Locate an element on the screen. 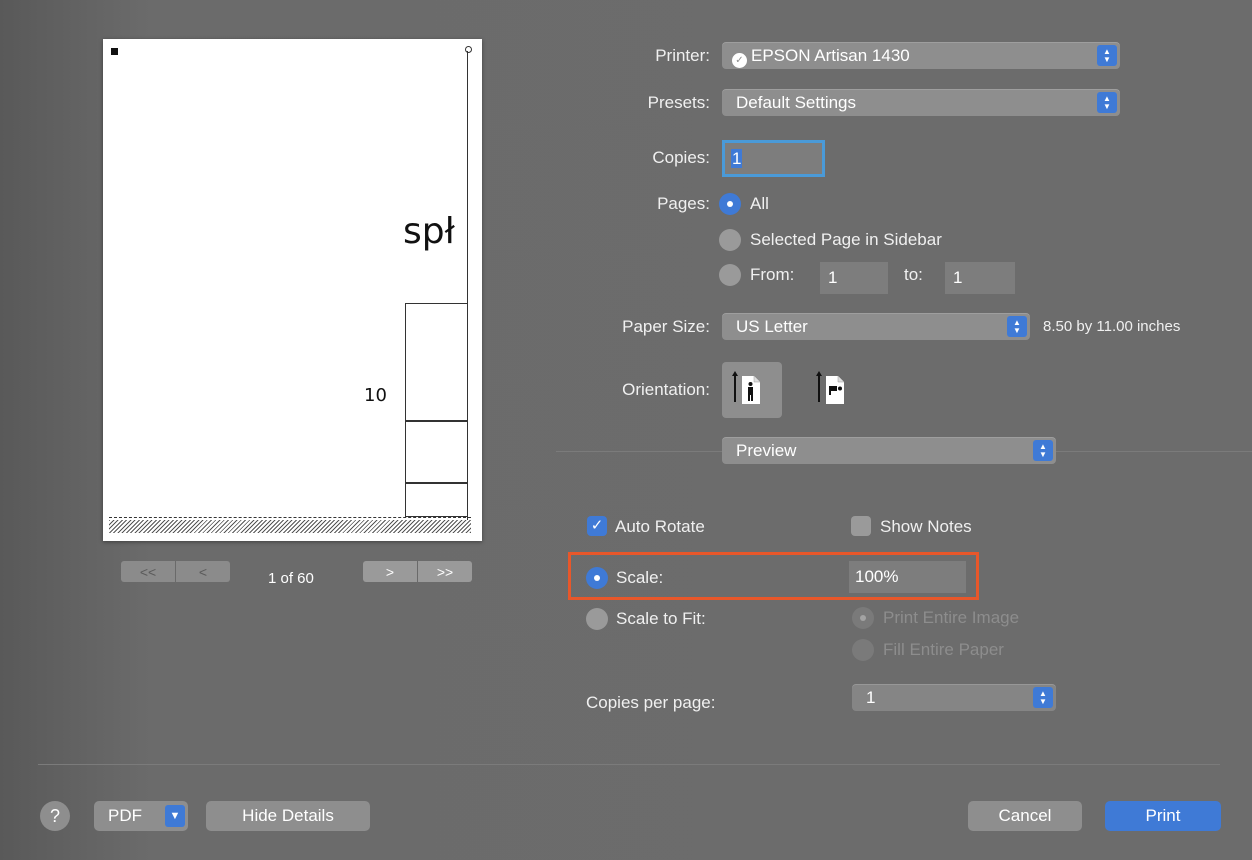 This screenshot has height=860, width=1252. next-page-button: > is located at coordinates (390, 571).